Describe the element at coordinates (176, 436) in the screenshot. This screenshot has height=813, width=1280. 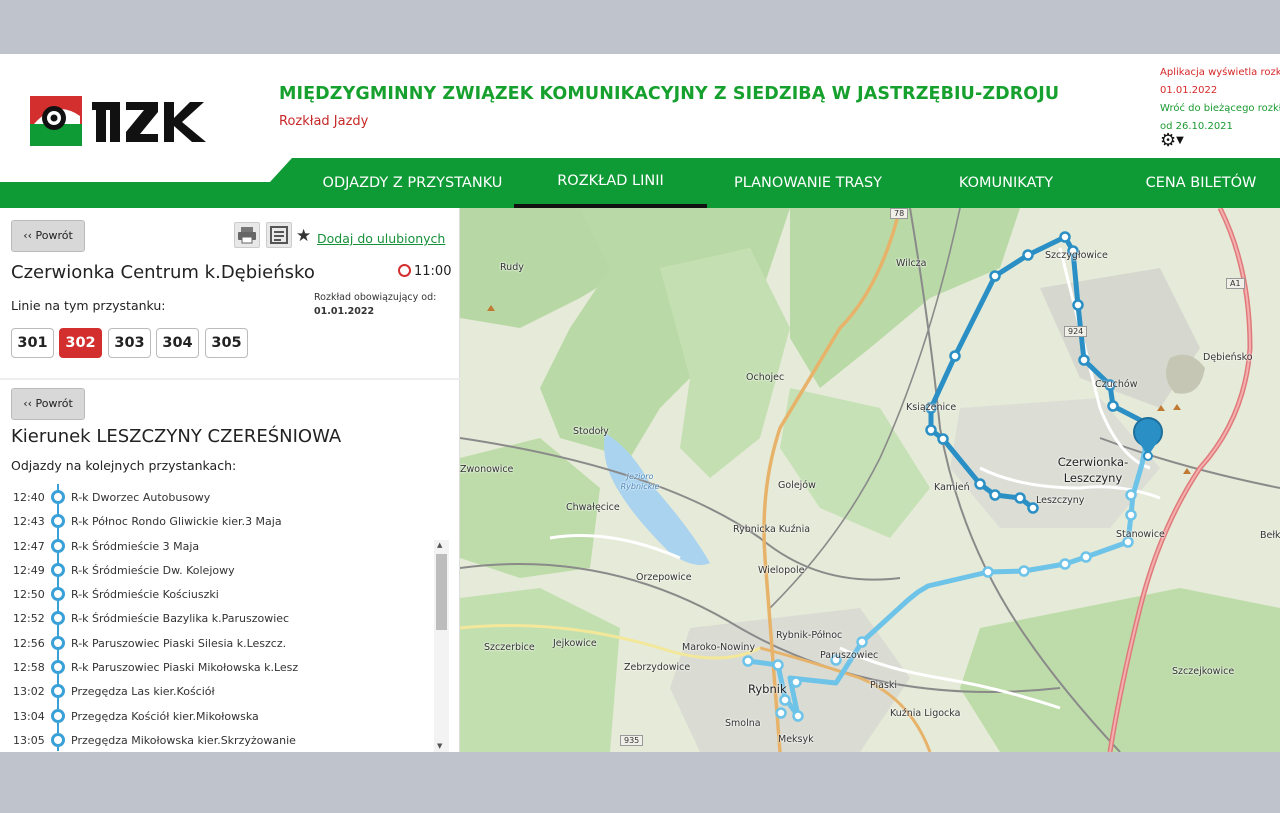
I see `direction-title: Kierunek LESZCZYNY CZEREŚNIOWA` at that location.